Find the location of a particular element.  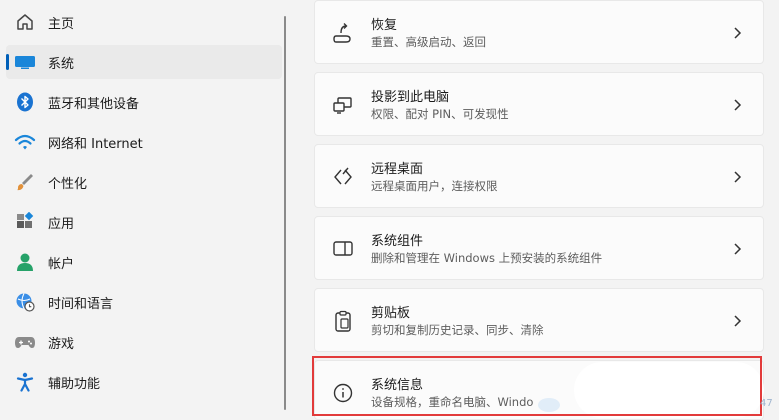

card-project-to-pc: 投影到此电脑 权限、配对 PIN、可发现性 is located at coordinates (539, 104).